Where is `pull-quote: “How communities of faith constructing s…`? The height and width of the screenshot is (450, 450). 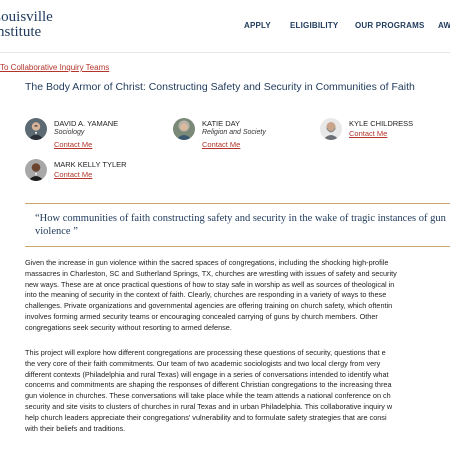 pull-quote: “How communities of faith constructing s… is located at coordinates (240, 225).